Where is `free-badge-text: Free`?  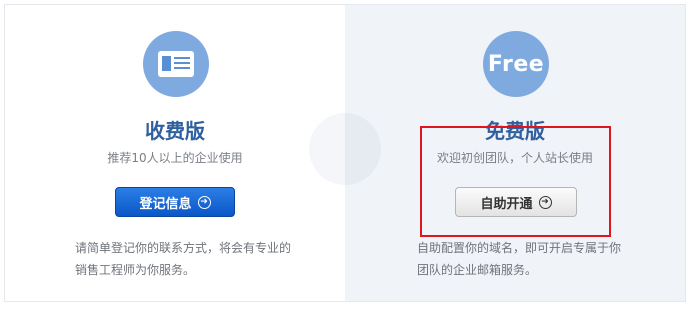
free-badge-text: Free is located at coordinates (516, 64).